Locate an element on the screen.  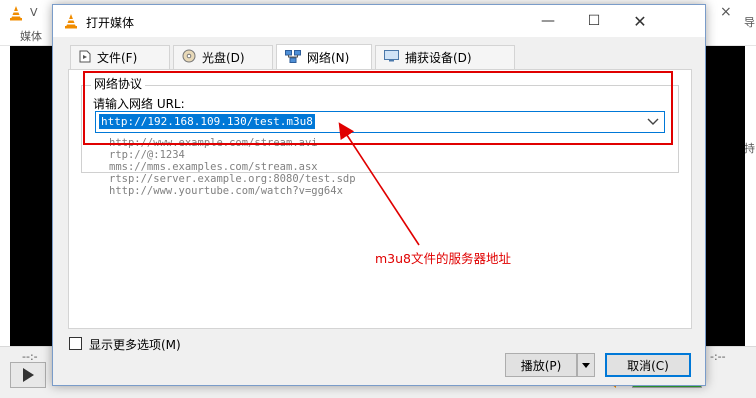
play-icon is located at coordinates (28, 375).